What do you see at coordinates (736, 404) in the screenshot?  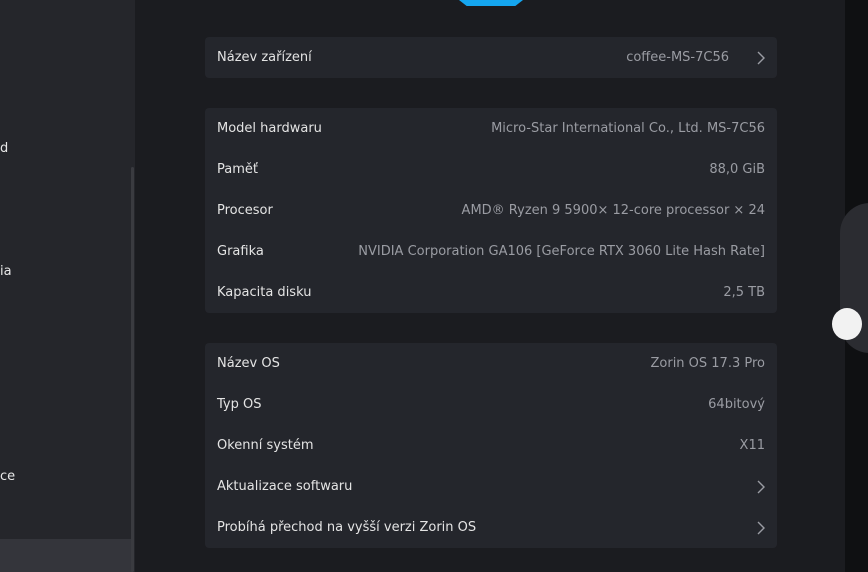 I see `os-type-value: 64bitový` at bounding box center [736, 404].